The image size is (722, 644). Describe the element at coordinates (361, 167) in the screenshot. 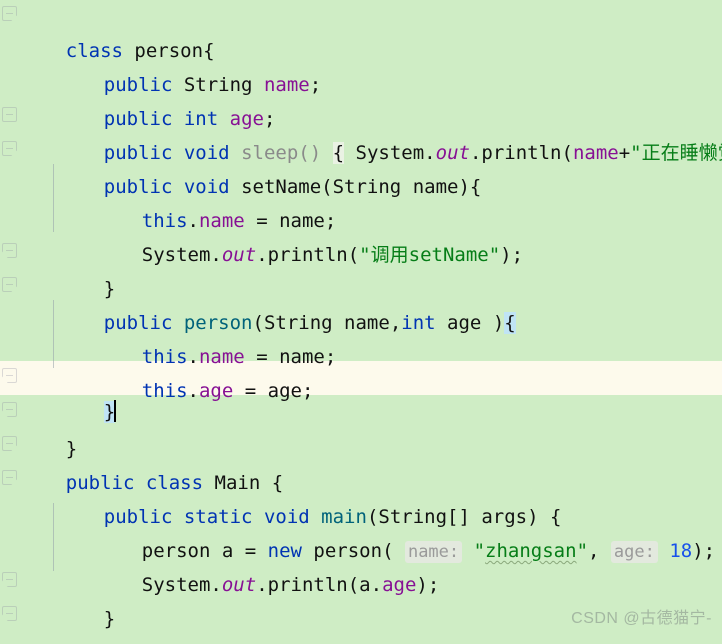

I see `code-line: public void setName(String name){` at that location.